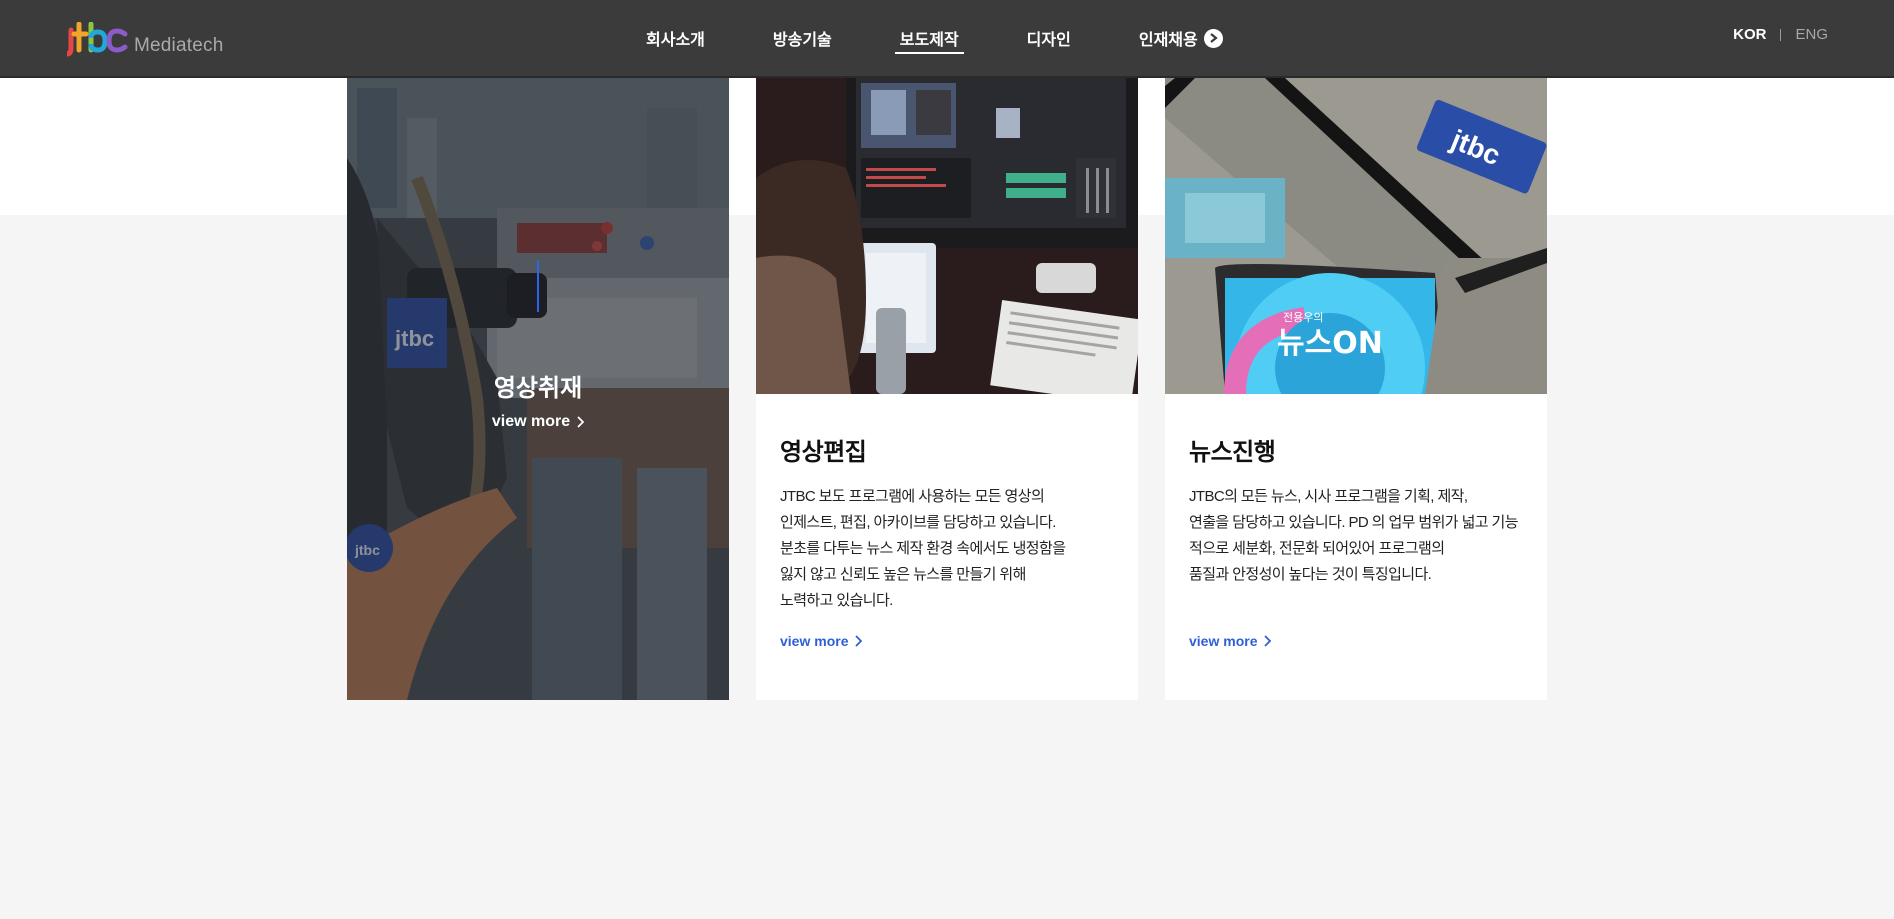  I want to click on main-nav: 회사소개 방송기술 보도제작 디자인 인재채용, so click(934, 38).